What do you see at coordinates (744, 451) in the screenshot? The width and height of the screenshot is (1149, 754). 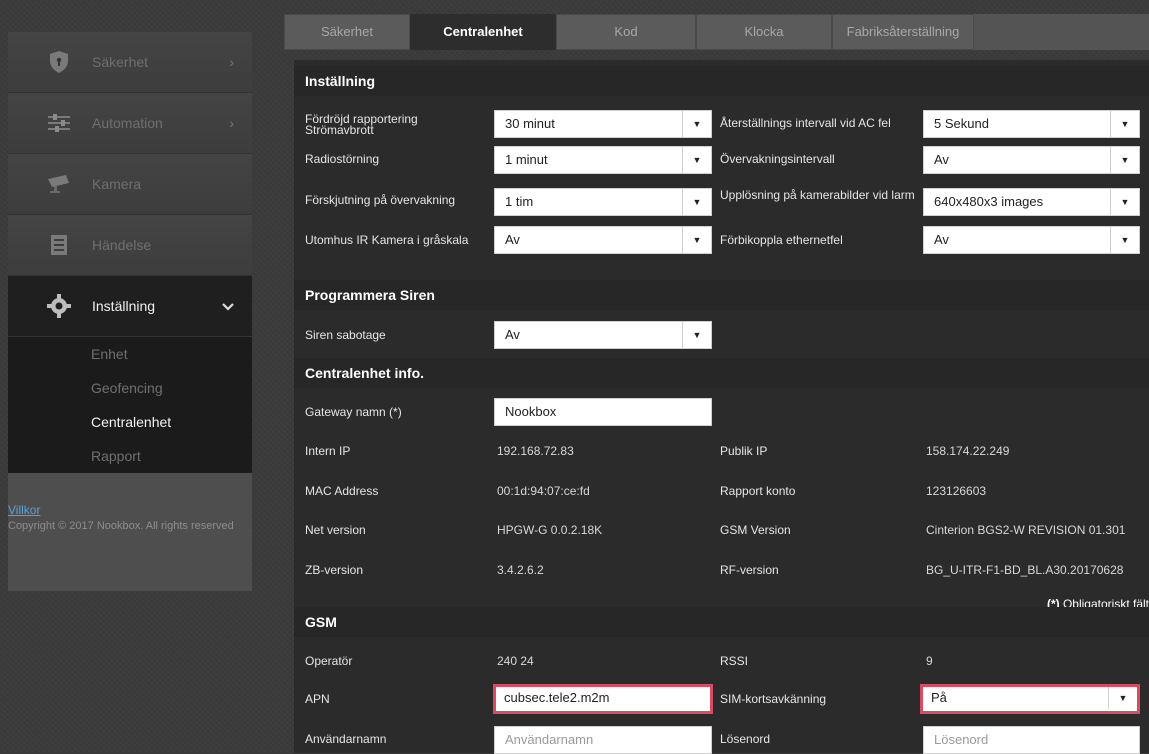 I see `label-publik-ip: Publik IP` at bounding box center [744, 451].